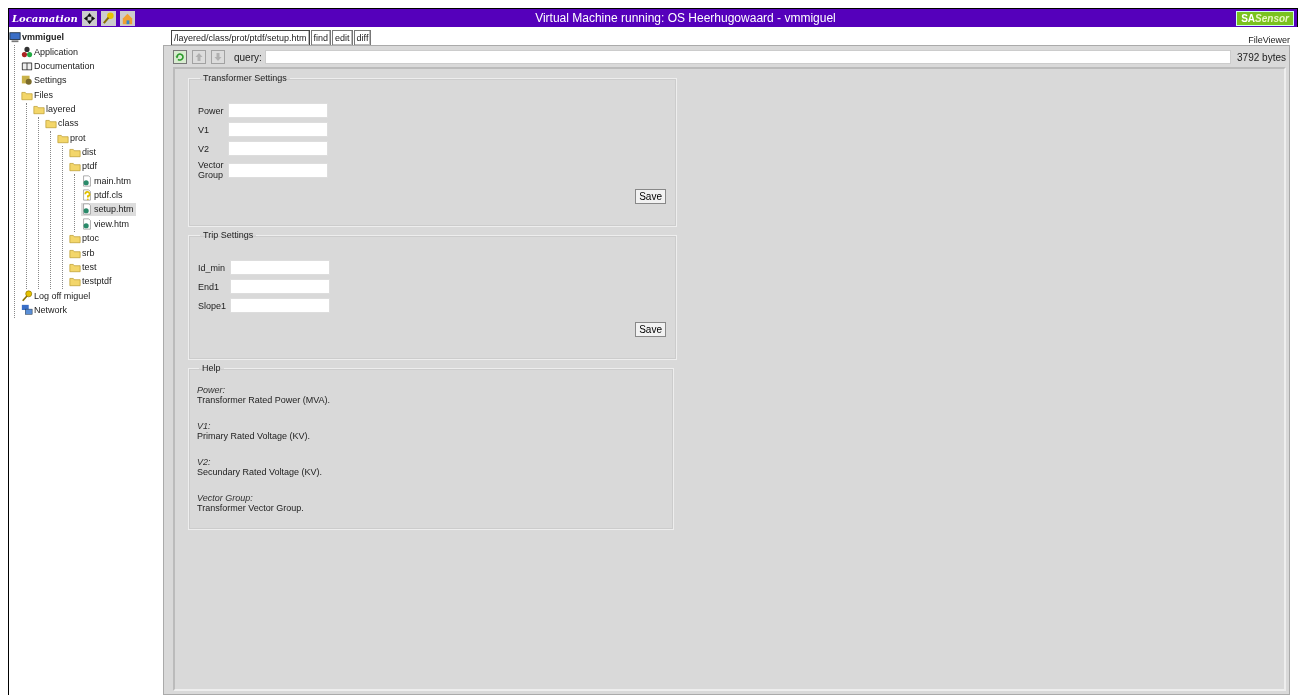 The width and height of the screenshot is (1306, 695). What do you see at coordinates (204, 426) in the screenshot?
I see `help-term: V1:` at bounding box center [204, 426].